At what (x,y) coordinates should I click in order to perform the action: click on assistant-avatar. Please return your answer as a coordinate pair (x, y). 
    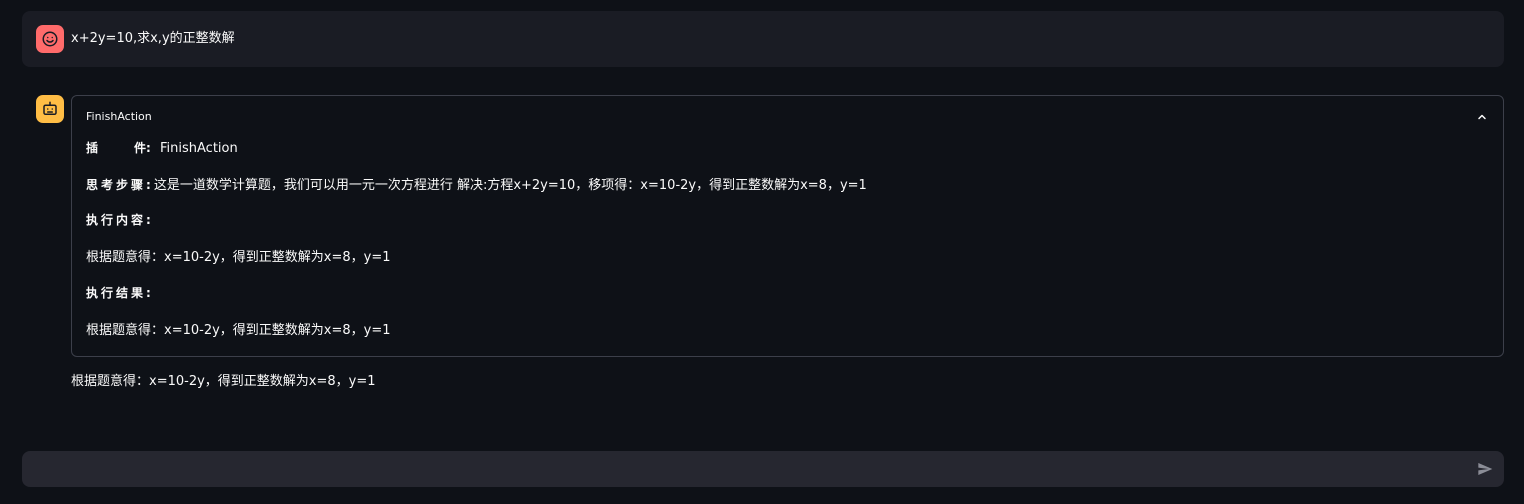
    Looking at the image, I should click on (50, 109).